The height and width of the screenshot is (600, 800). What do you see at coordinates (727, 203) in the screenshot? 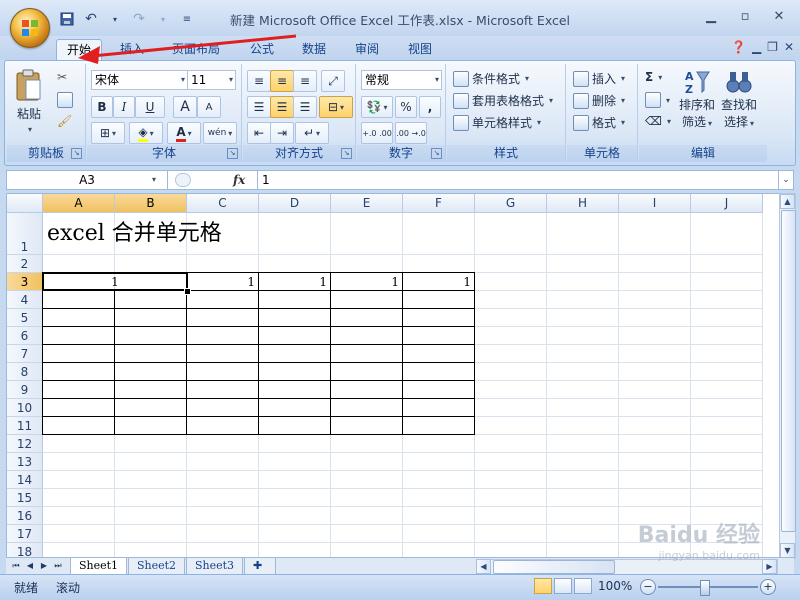
I see `column-header-J: J` at bounding box center [727, 203].